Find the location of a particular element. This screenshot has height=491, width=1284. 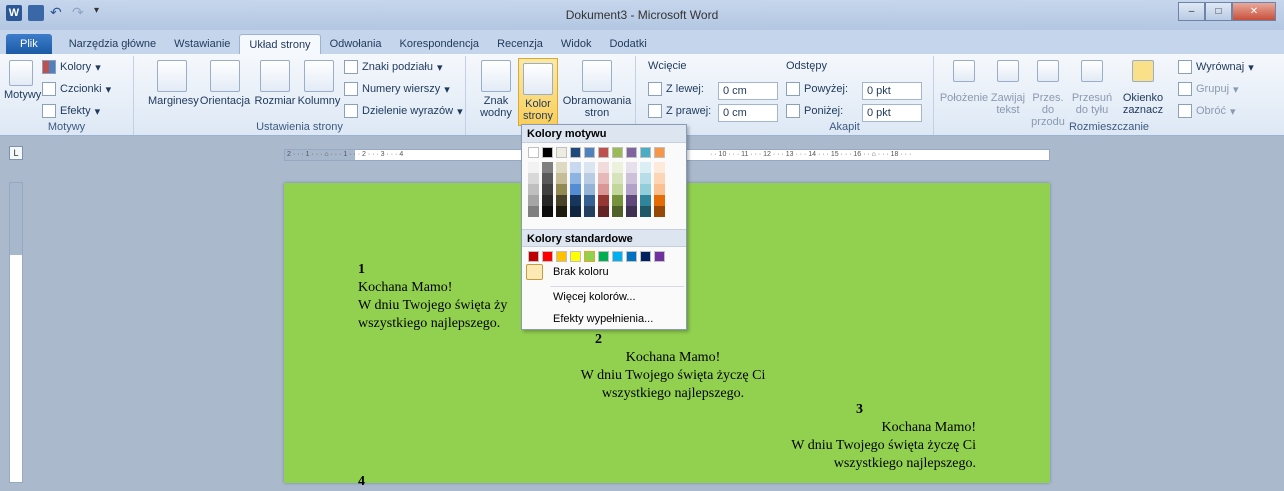

indent-left-input: 0 cm is located at coordinates (748, 91).